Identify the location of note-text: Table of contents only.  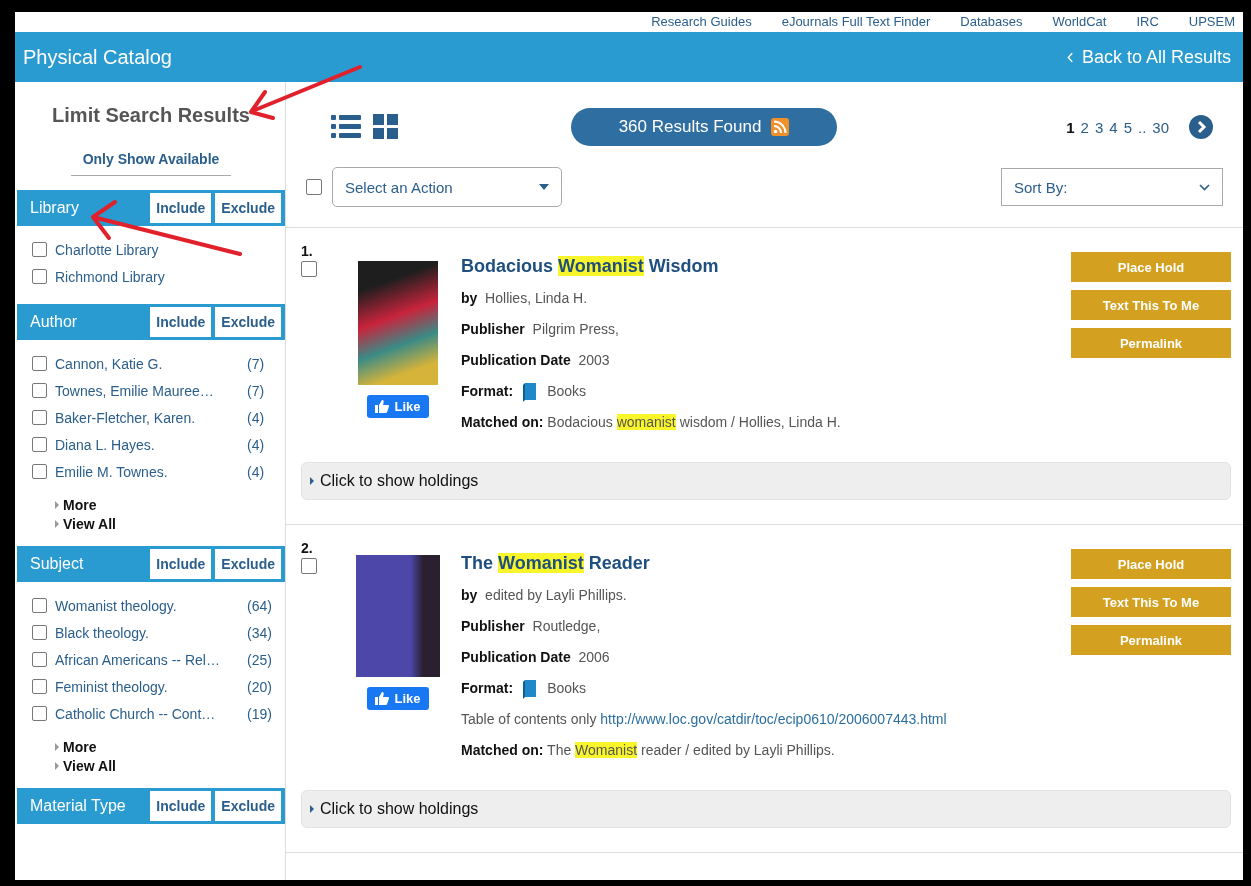
(529, 719).